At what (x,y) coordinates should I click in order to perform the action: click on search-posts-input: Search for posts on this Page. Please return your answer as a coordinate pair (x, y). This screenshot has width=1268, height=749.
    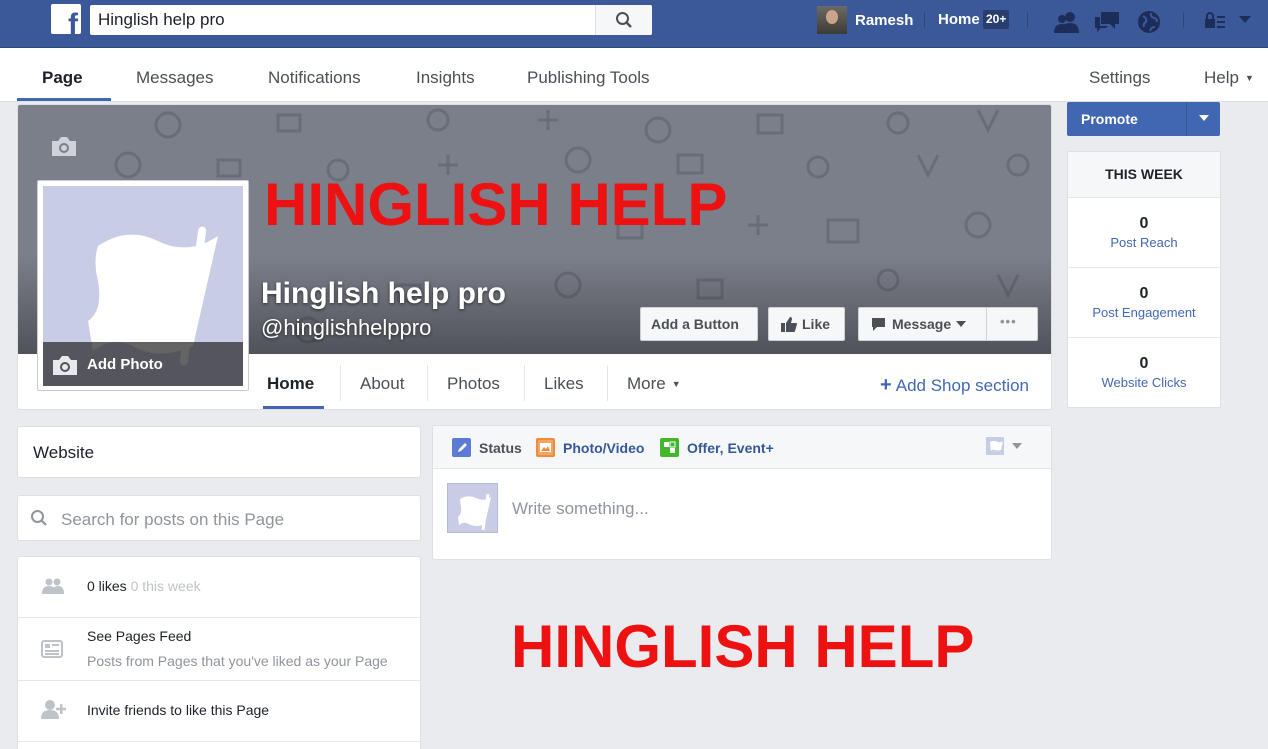
    Looking at the image, I should click on (172, 520).